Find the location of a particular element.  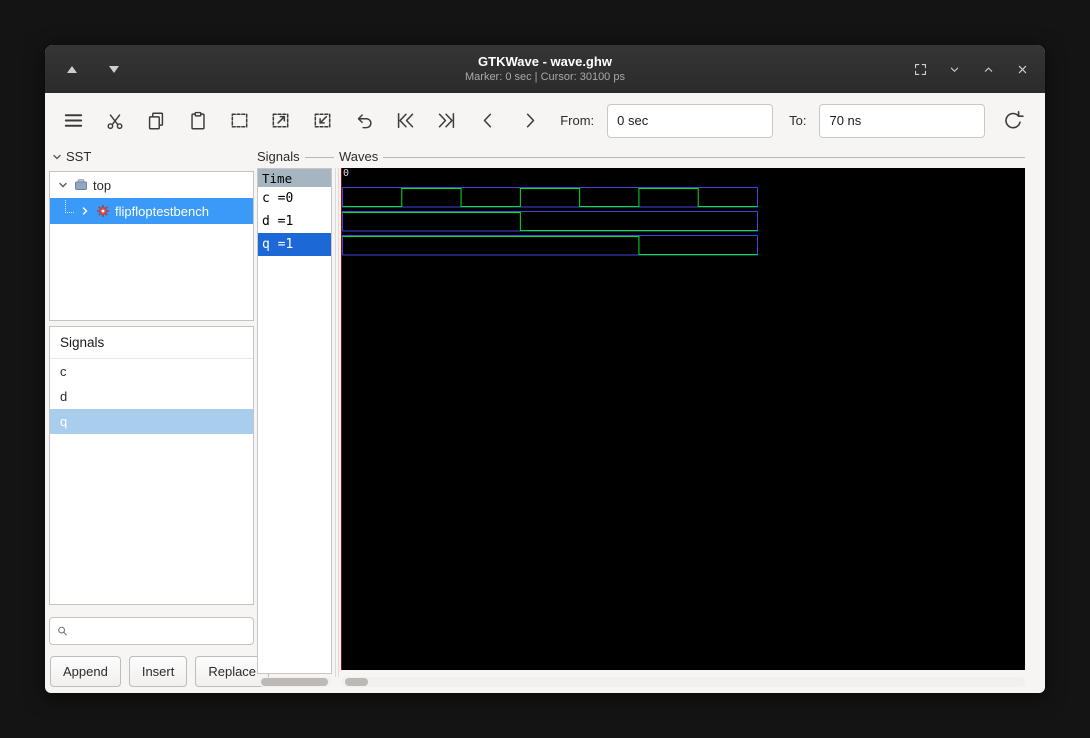

timeline-origin: 0 is located at coordinates (346, 173).